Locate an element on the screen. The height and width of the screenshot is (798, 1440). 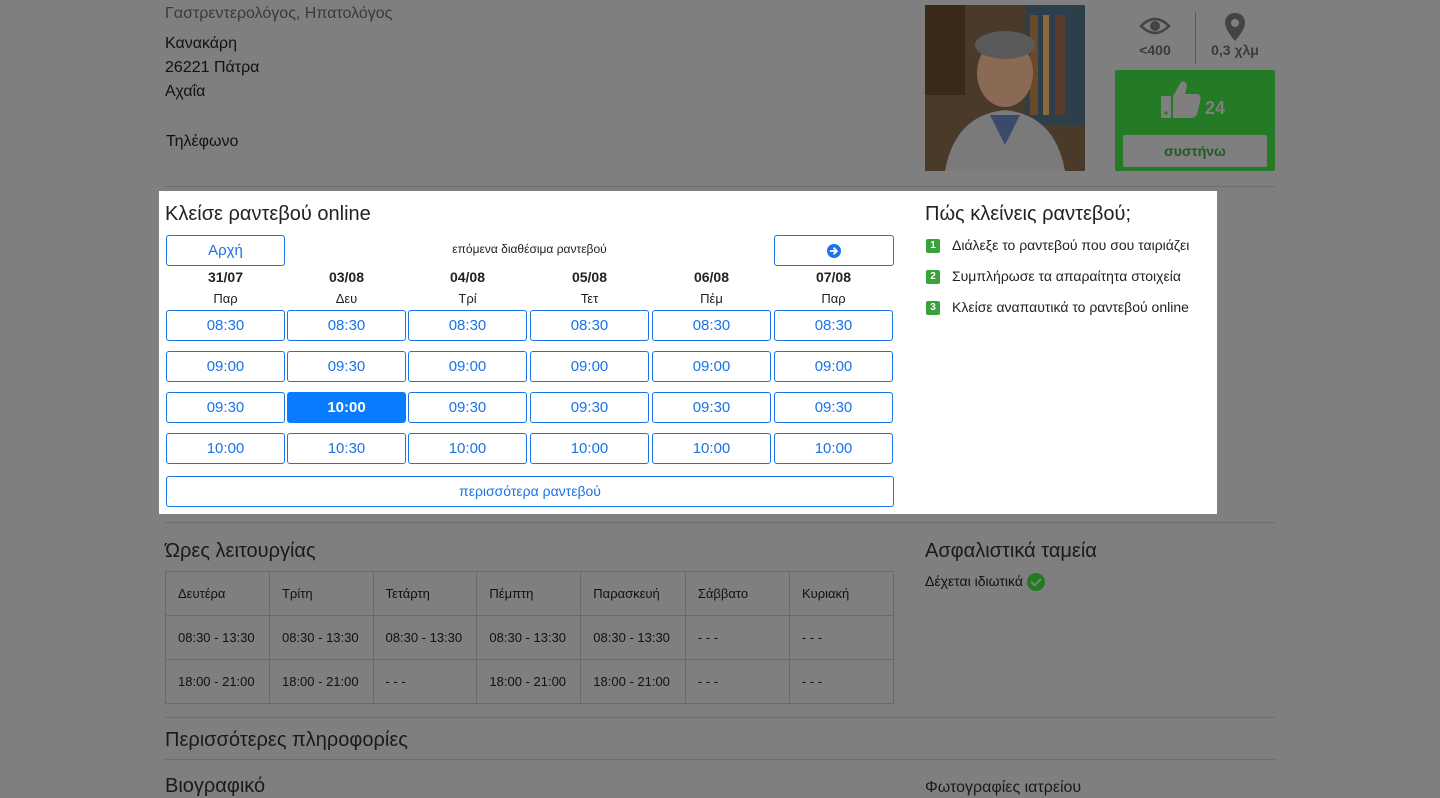
day-header: 05/08 Τετ is located at coordinates (589, 287).